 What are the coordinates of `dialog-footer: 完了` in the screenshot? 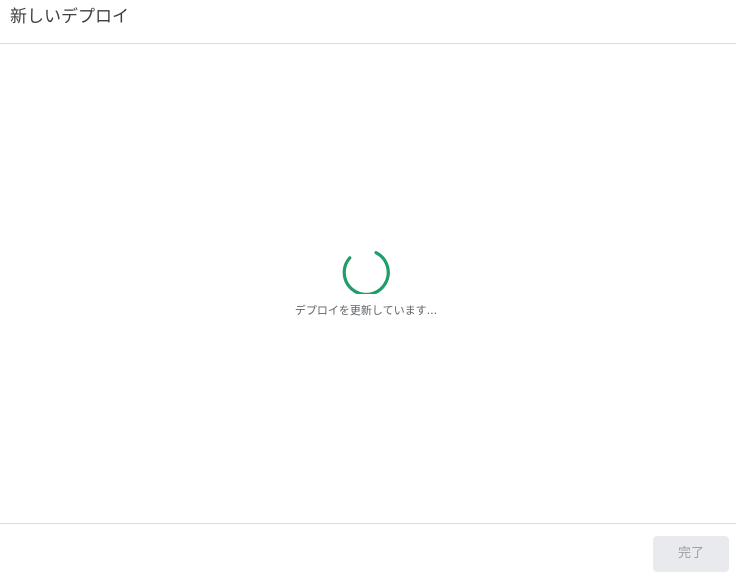 It's located at (368, 549).